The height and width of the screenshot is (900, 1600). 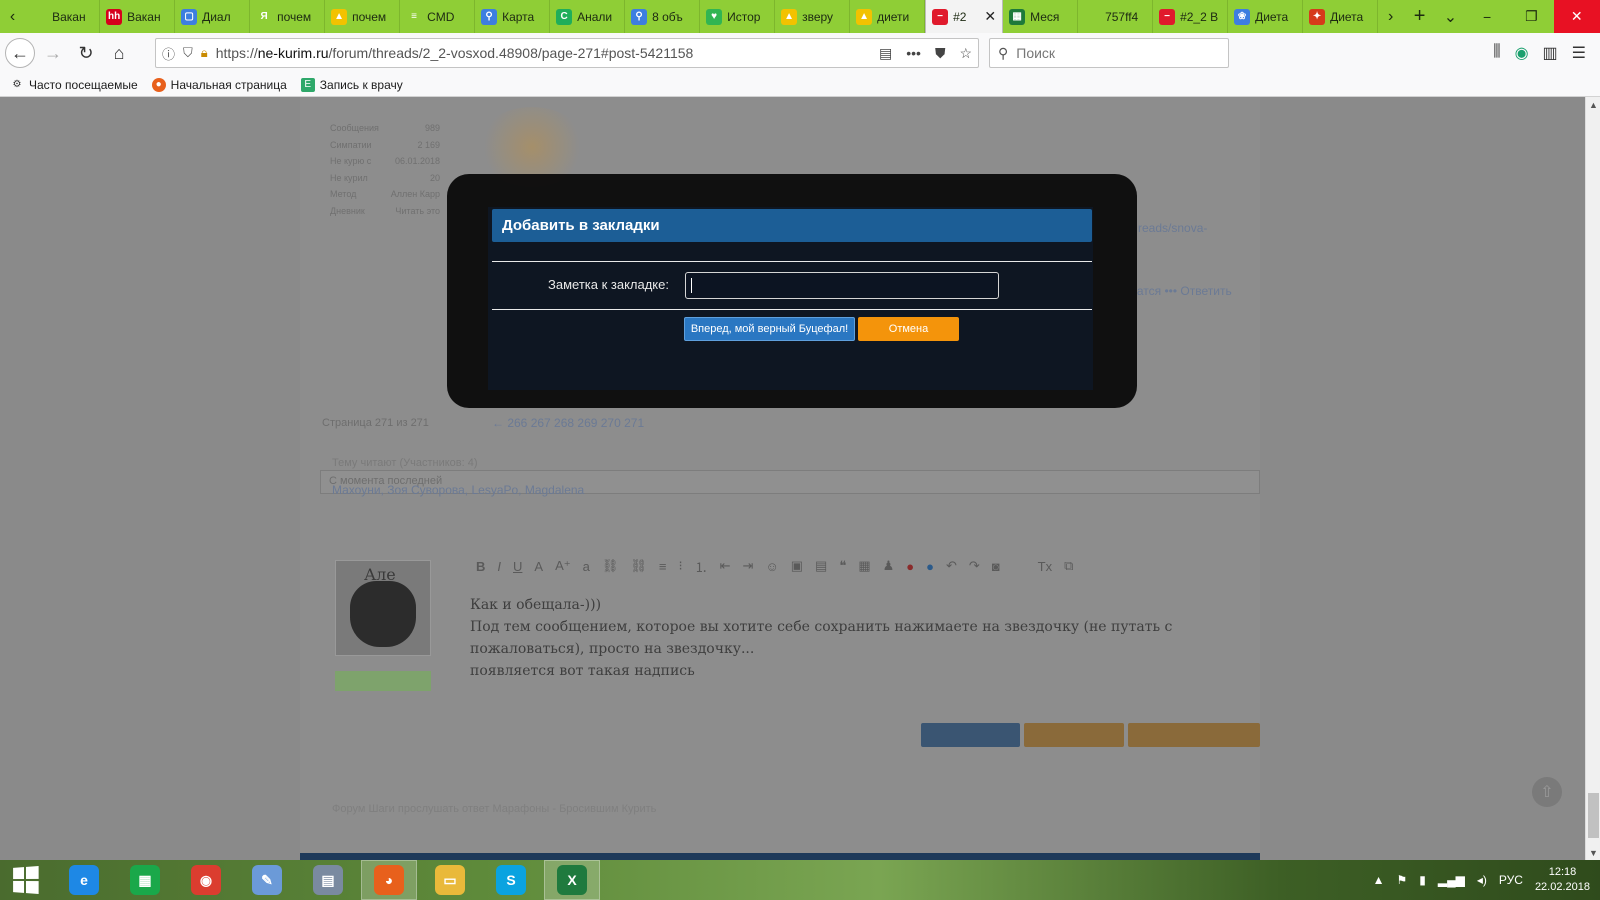 What do you see at coordinates (588, 16) in the screenshot?
I see `tab: C Анали` at bounding box center [588, 16].